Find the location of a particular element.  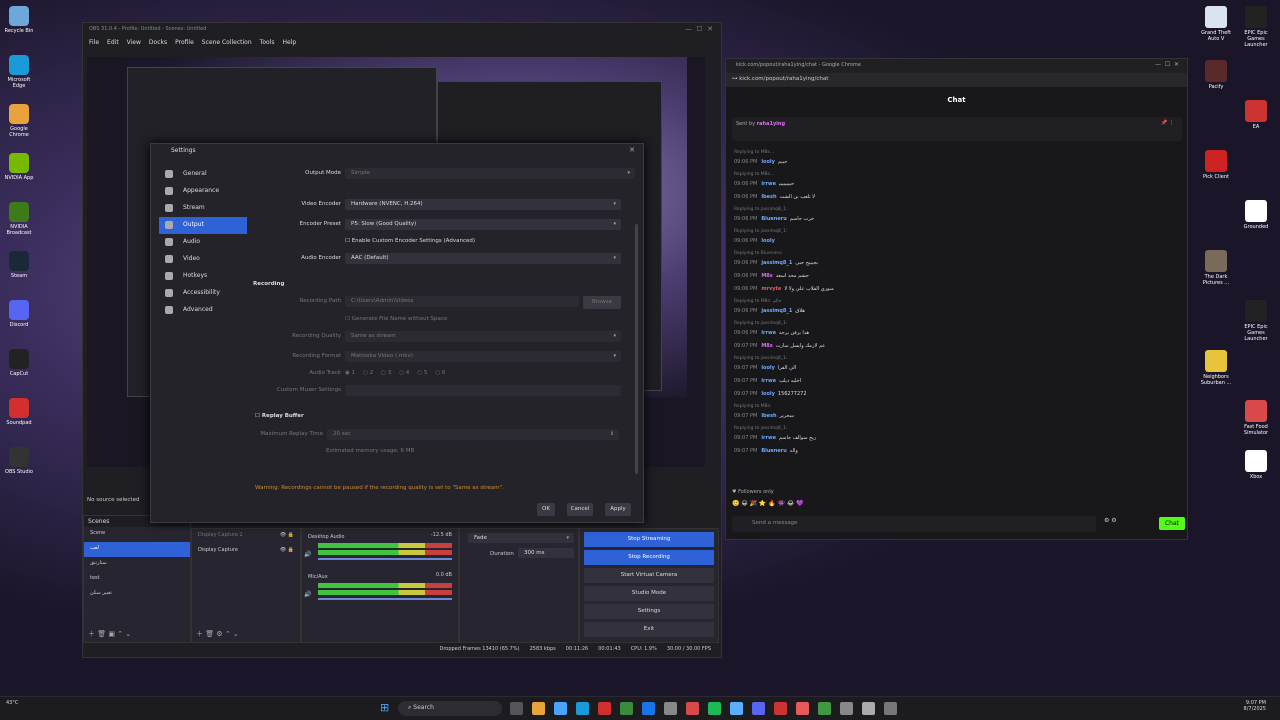

chat-username: M8s is located at coordinates (766, 276).